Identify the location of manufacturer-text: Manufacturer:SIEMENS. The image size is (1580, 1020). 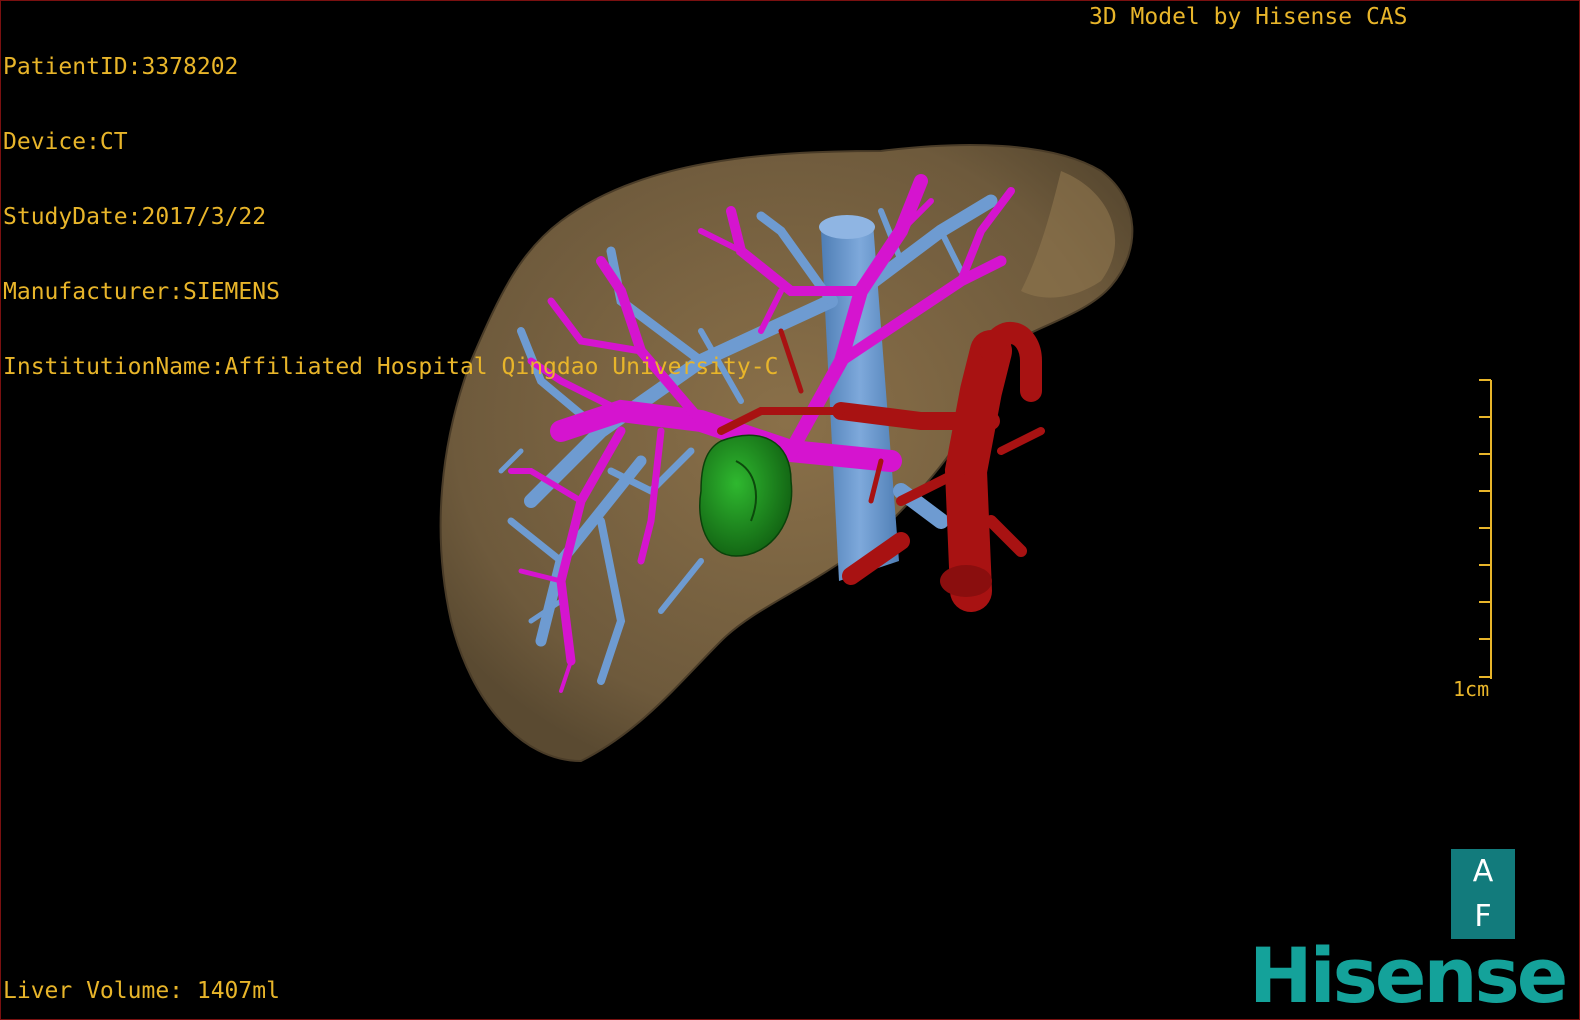
(141, 292).